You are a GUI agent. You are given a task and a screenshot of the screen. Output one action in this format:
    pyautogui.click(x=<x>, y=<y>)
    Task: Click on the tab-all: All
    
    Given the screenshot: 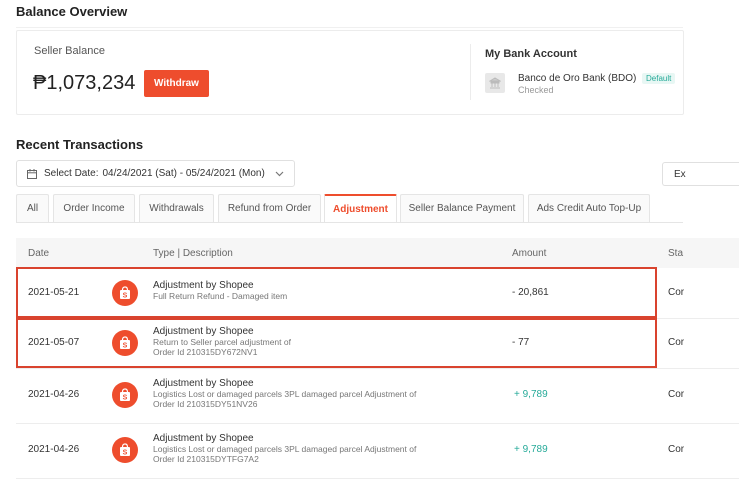 What is the action you would take?
    pyautogui.click(x=32, y=208)
    